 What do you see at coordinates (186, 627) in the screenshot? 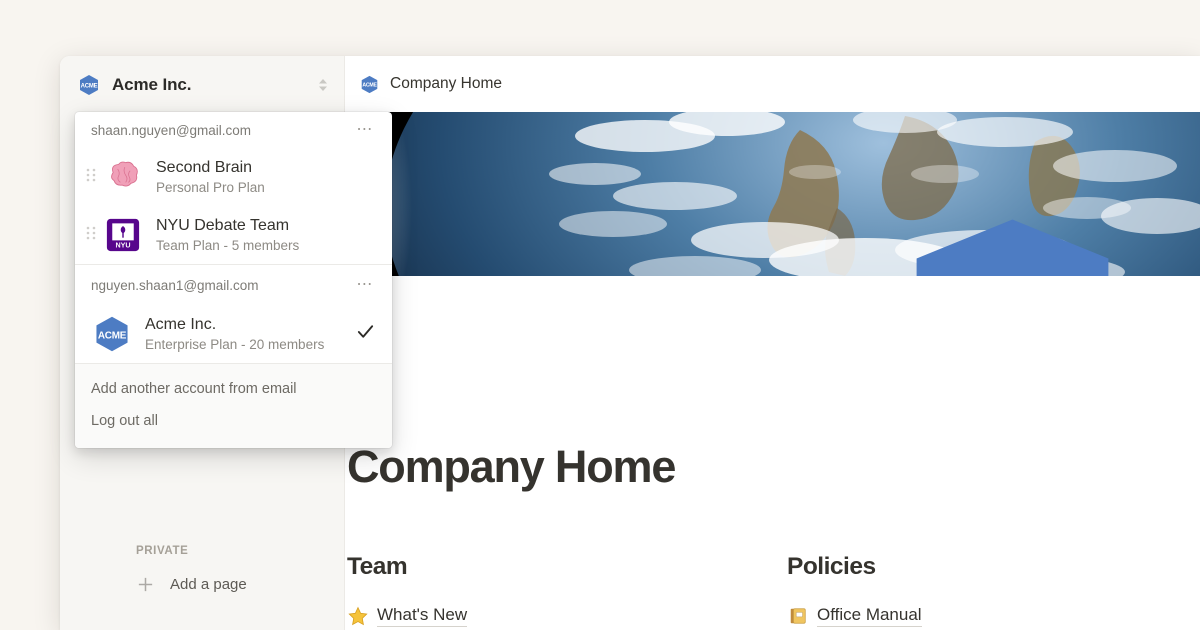
I see `sidebar-item-templates: Templates` at bounding box center [186, 627].